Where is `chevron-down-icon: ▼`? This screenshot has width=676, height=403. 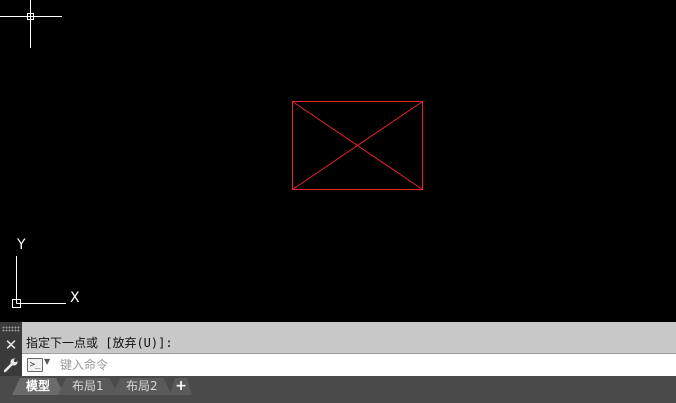 chevron-down-icon: ▼ is located at coordinates (47, 361).